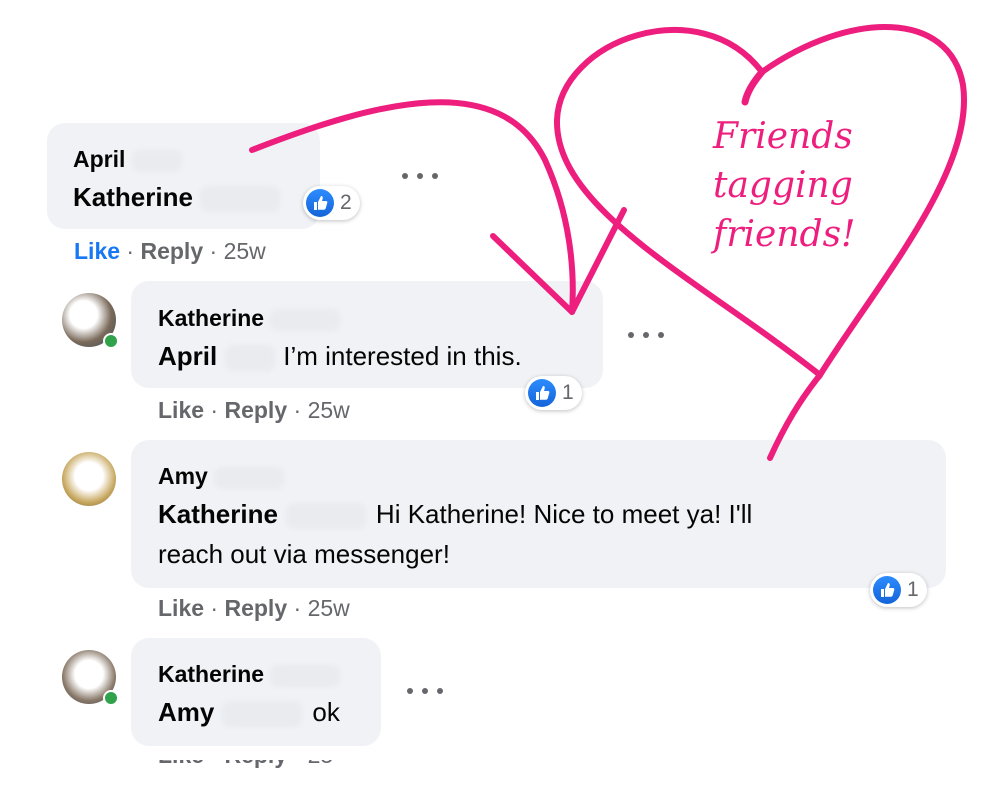  Describe the element at coordinates (340, 356) in the screenshot. I see `comment-text: April I’m interested in this.` at that location.